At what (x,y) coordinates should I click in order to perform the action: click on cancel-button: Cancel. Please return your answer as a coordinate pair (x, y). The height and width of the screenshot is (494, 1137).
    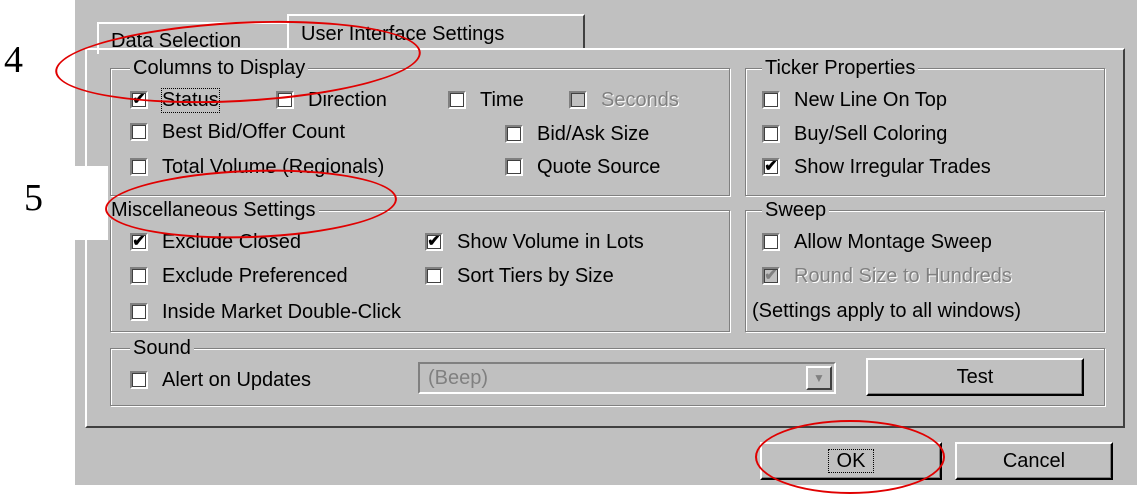
    Looking at the image, I should click on (1034, 461).